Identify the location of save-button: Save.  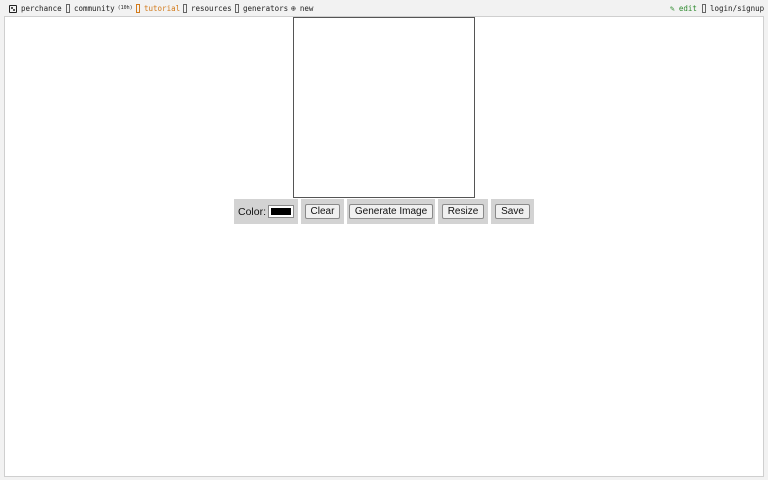
(512, 211).